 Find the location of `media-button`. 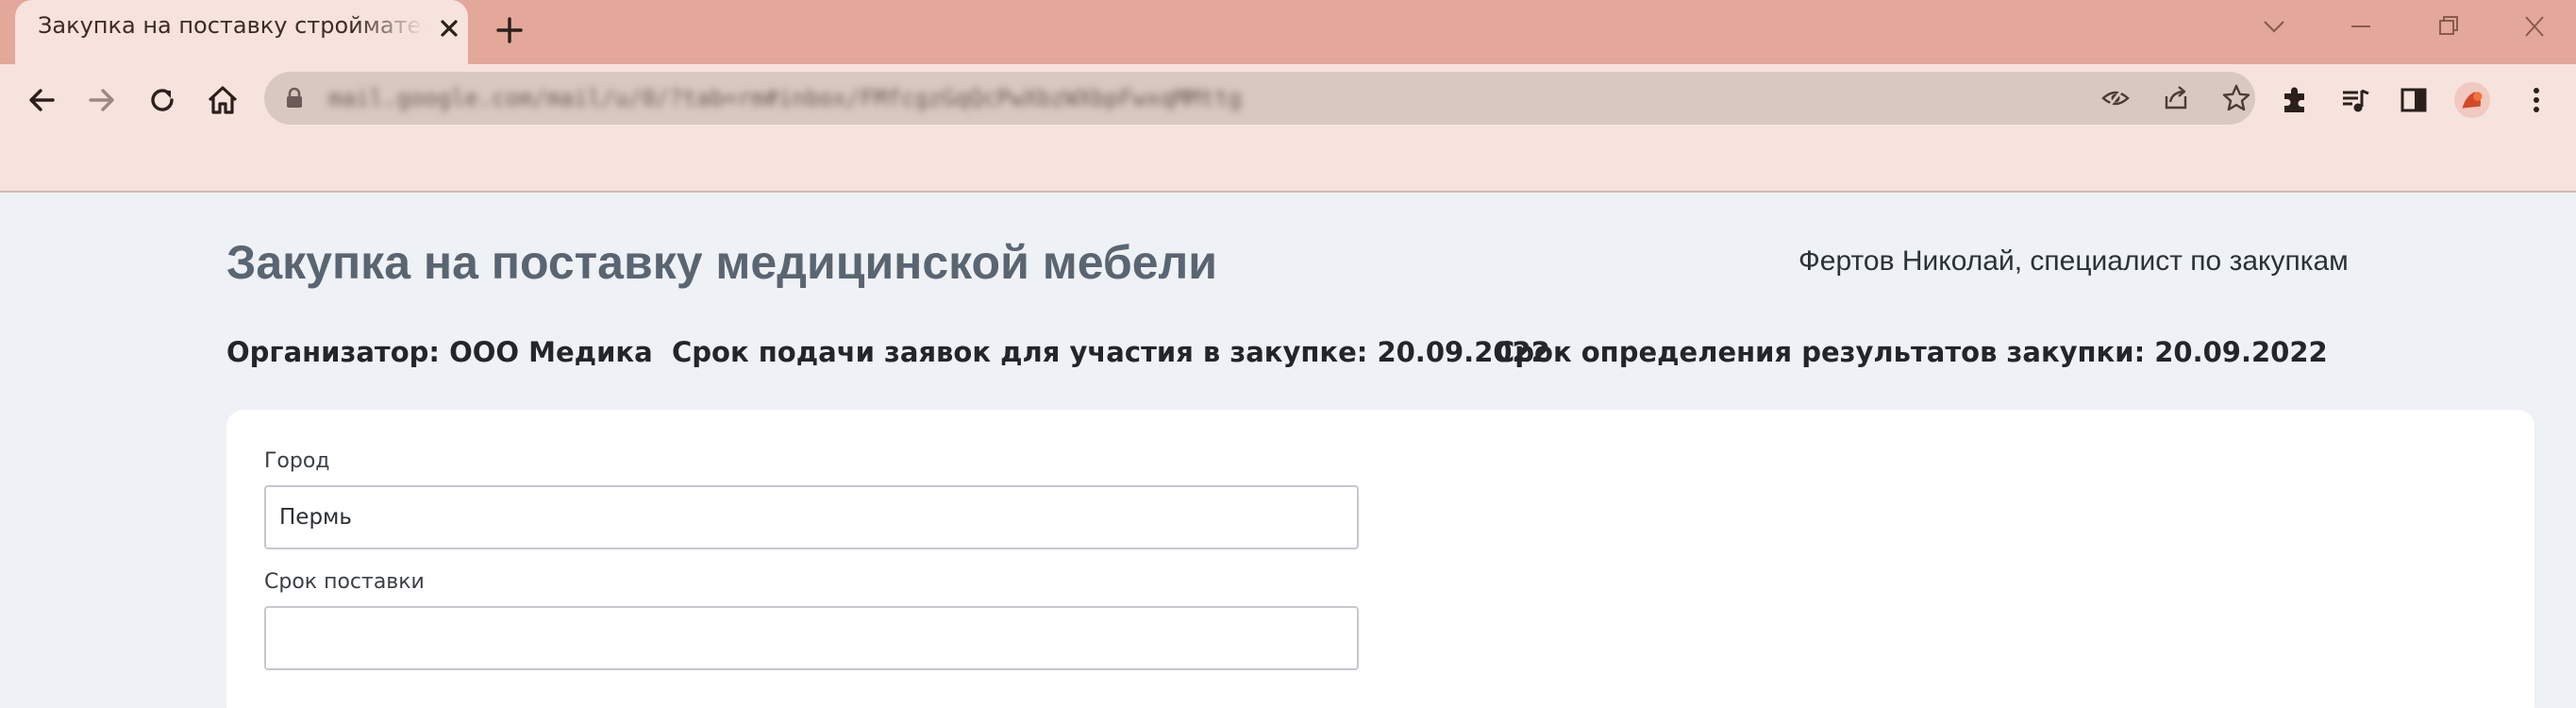

media-button is located at coordinates (2355, 100).